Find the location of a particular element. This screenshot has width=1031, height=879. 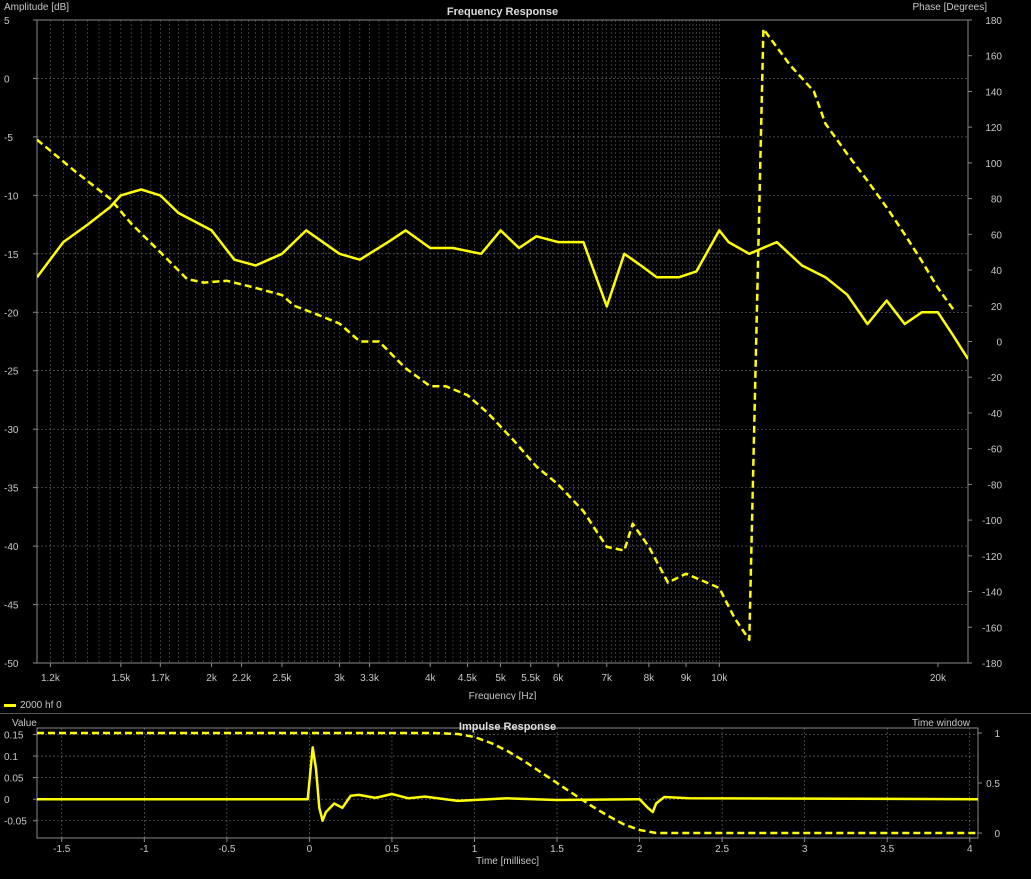

y-tick-label: 0.05 is located at coordinates (14, 779).